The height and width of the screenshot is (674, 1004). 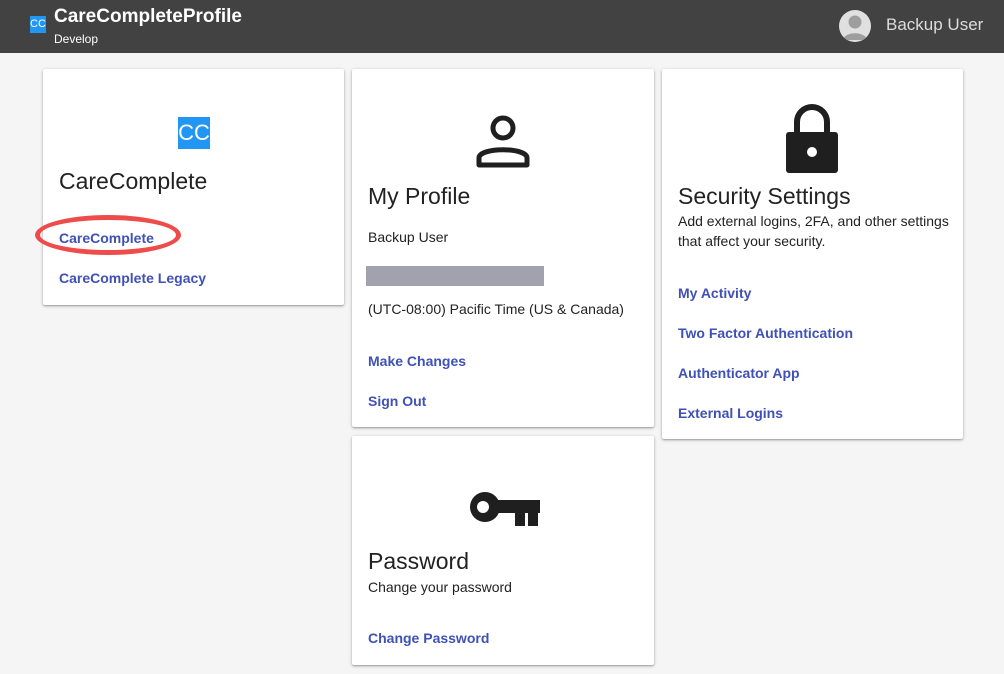 I want to click on my-activity-link: My Activity, so click(x=714, y=293).